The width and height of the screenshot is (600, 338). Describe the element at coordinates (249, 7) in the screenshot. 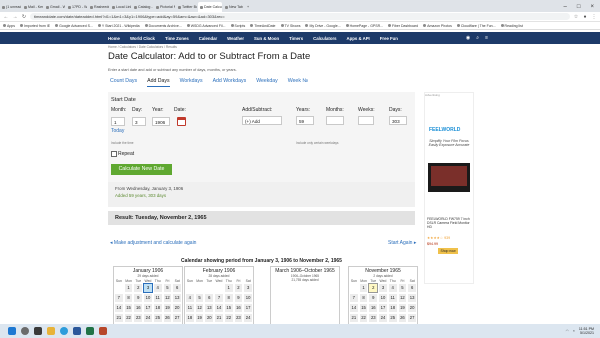

I see `new-tab-button: +` at that location.